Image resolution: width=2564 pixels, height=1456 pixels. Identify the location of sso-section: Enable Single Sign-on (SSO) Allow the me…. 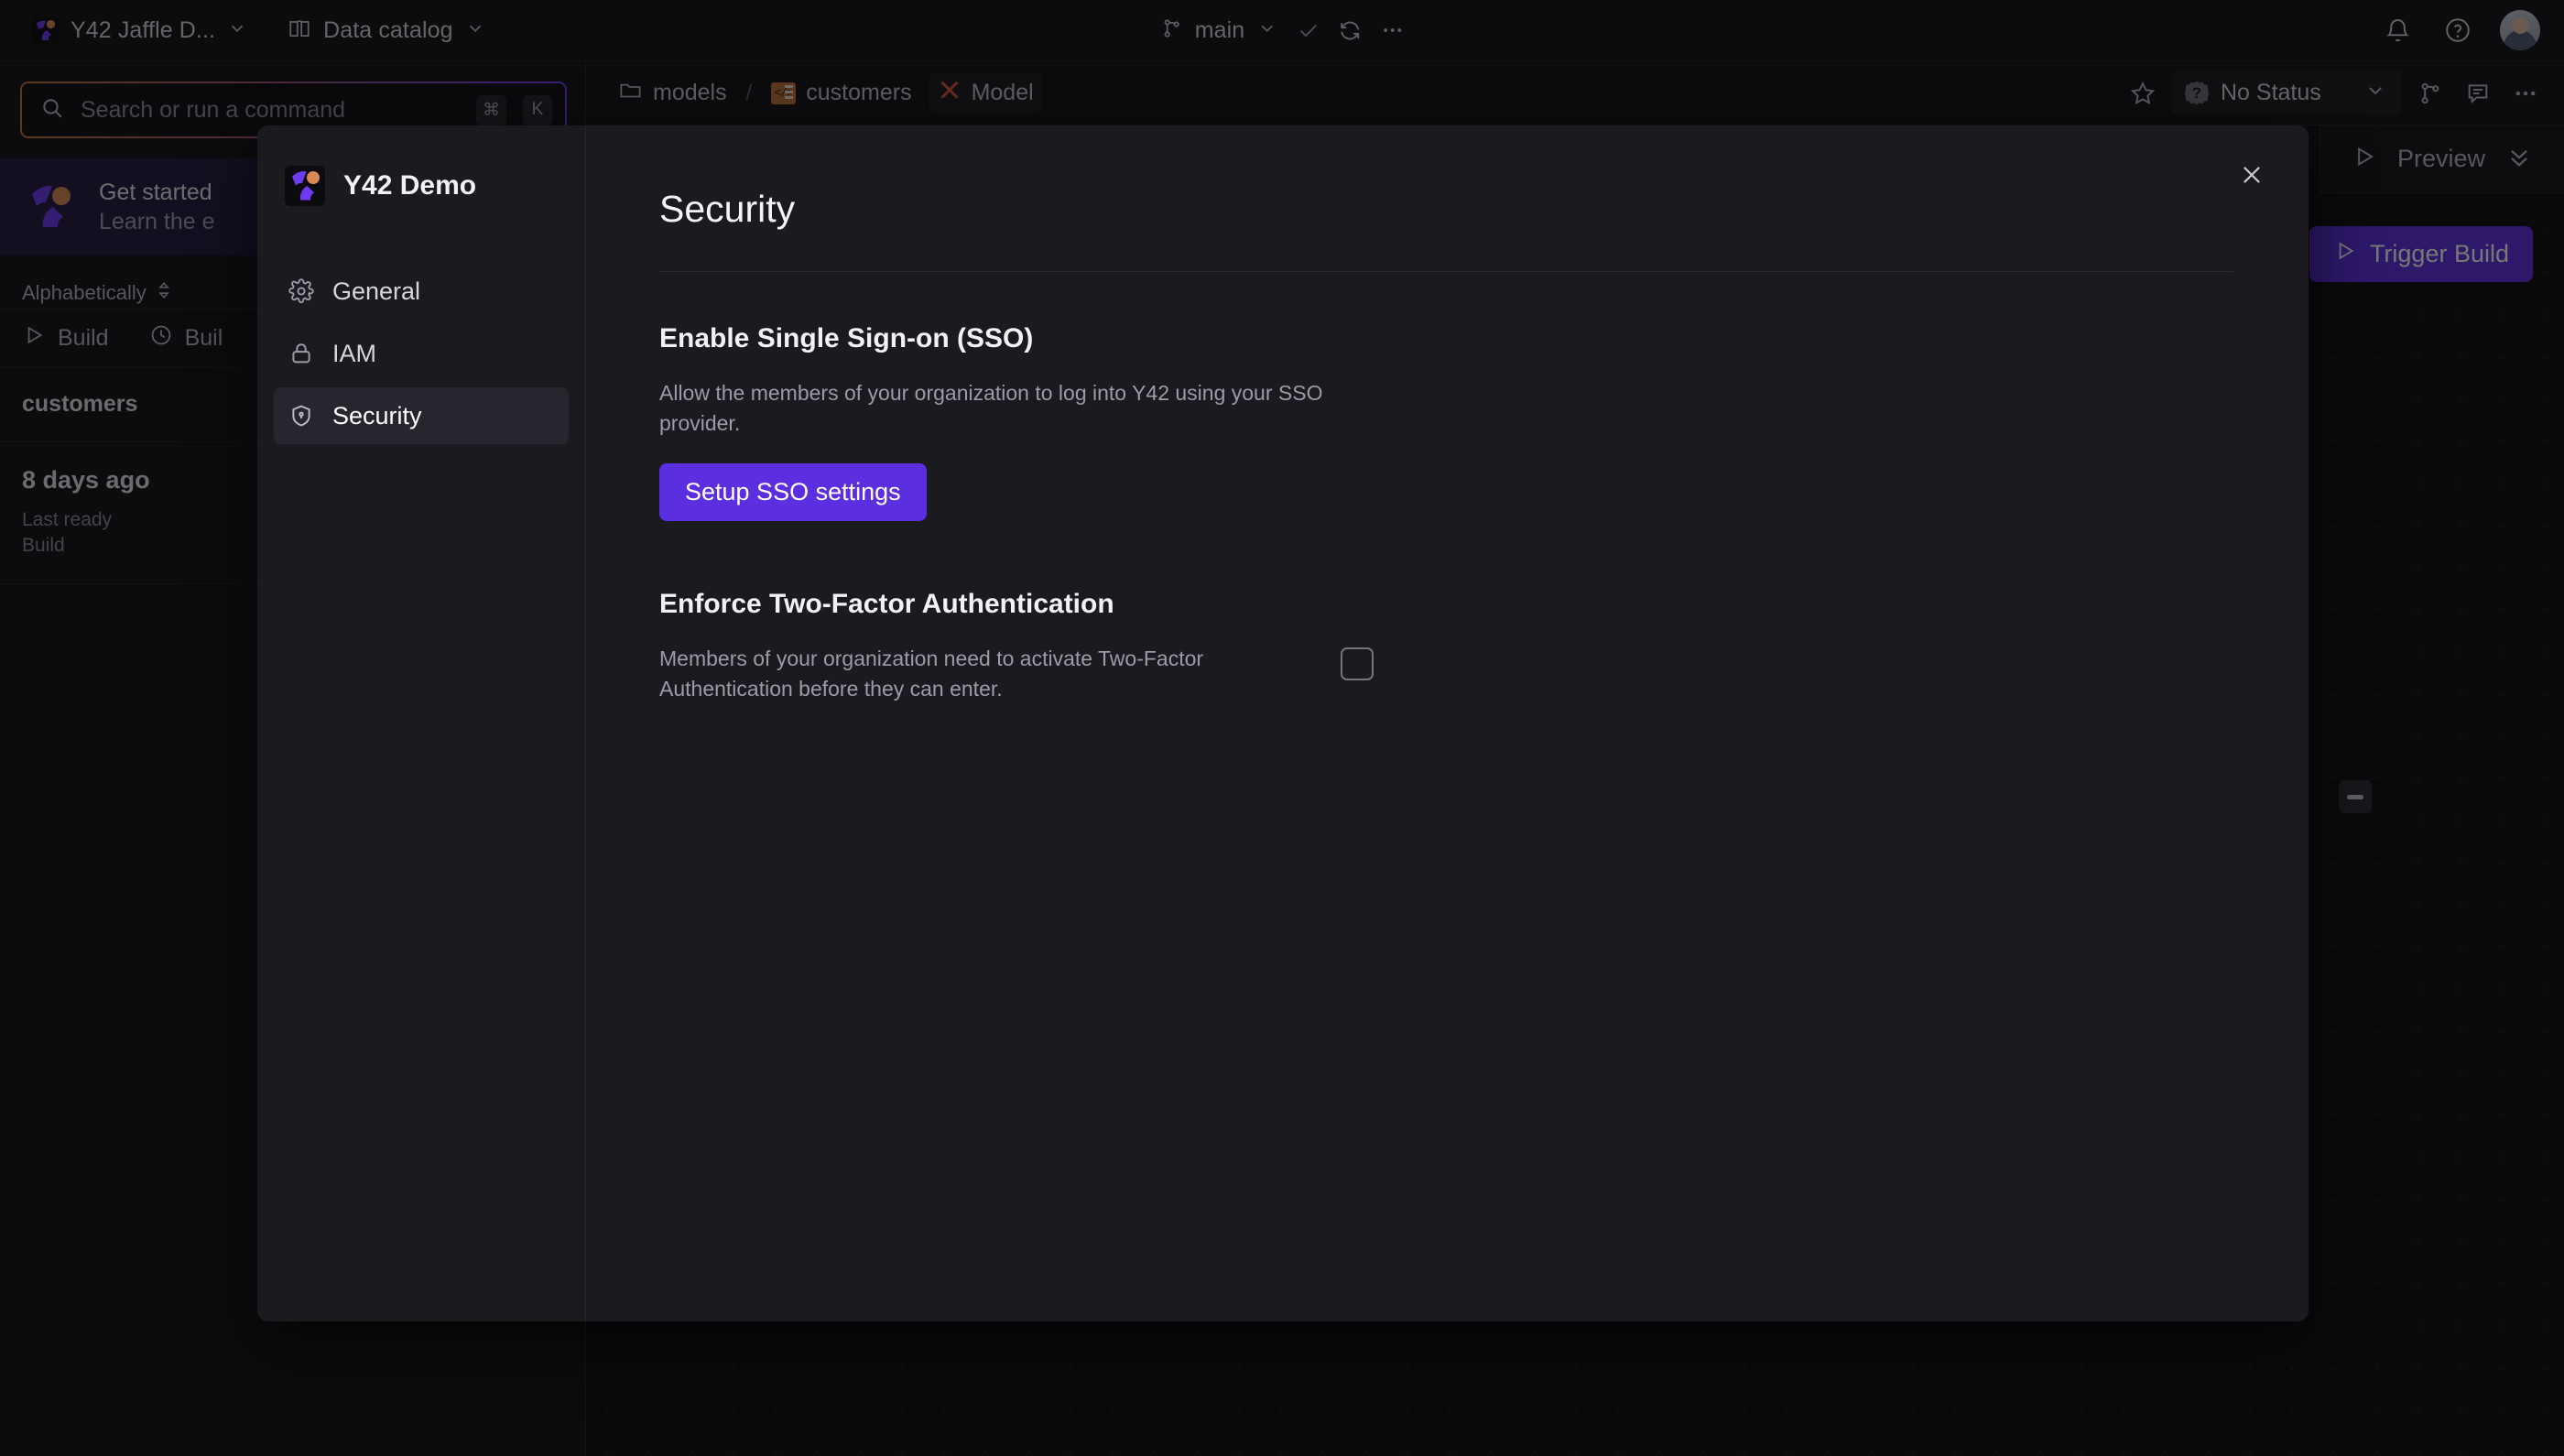
(1456, 397).